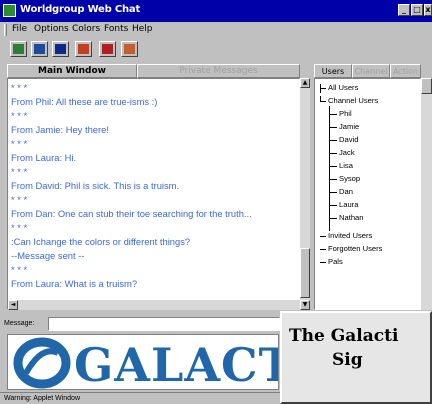  What do you see at coordinates (305, 273) in the screenshot?
I see `scroll-thumb` at bounding box center [305, 273].